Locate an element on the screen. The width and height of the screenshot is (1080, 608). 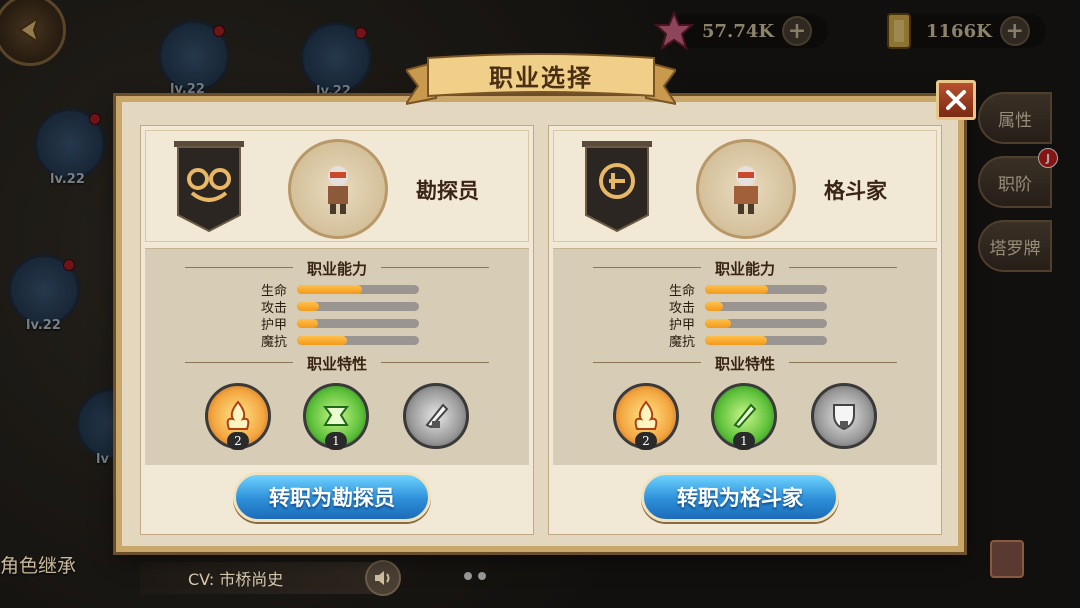
cv-bar: CV: 市桥尚史 is located at coordinates (265, 578).